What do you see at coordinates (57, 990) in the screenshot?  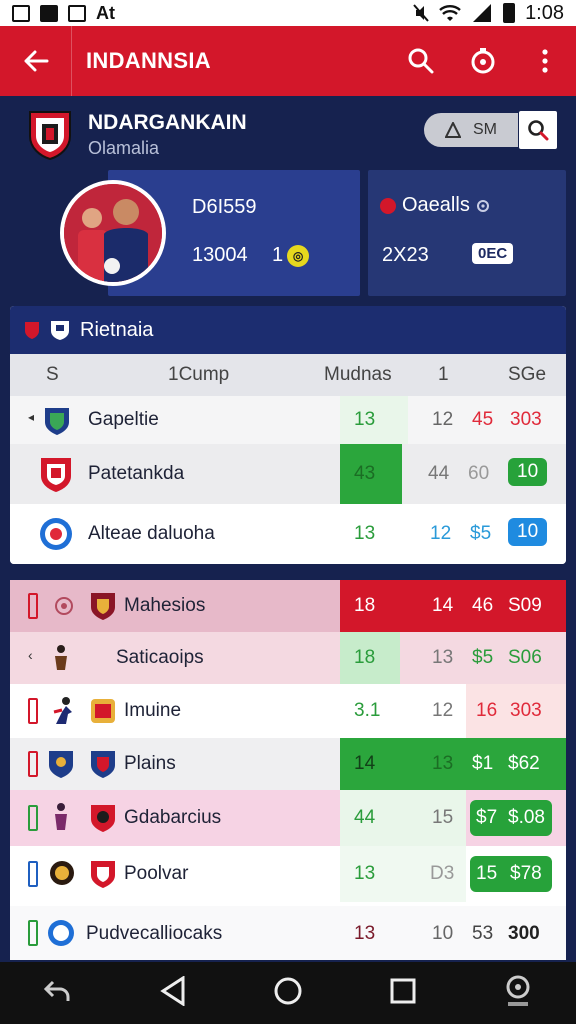 I see `undo-icon` at bounding box center [57, 990].